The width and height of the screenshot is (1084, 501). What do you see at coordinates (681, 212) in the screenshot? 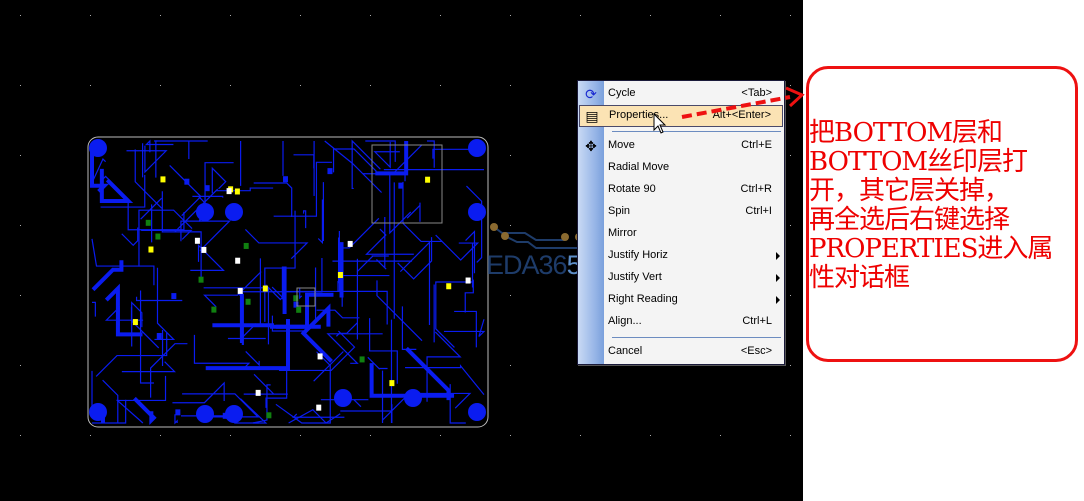
I see `menu-item-spin: Spin Ctrl+I` at bounding box center [681, 212].